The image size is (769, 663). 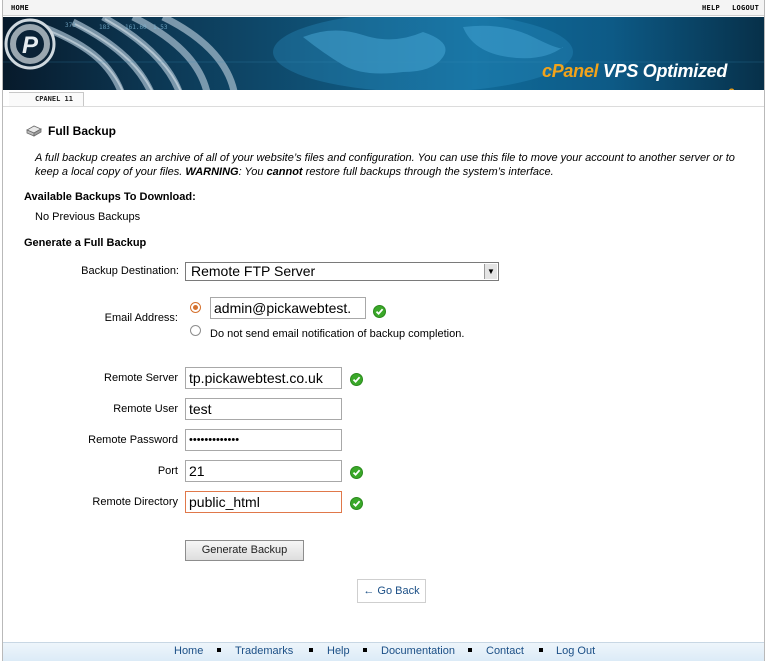 What do you see at coordinates (195, 307) in the screenshot?
I see `email-radio` at bounding box center [195, 307].